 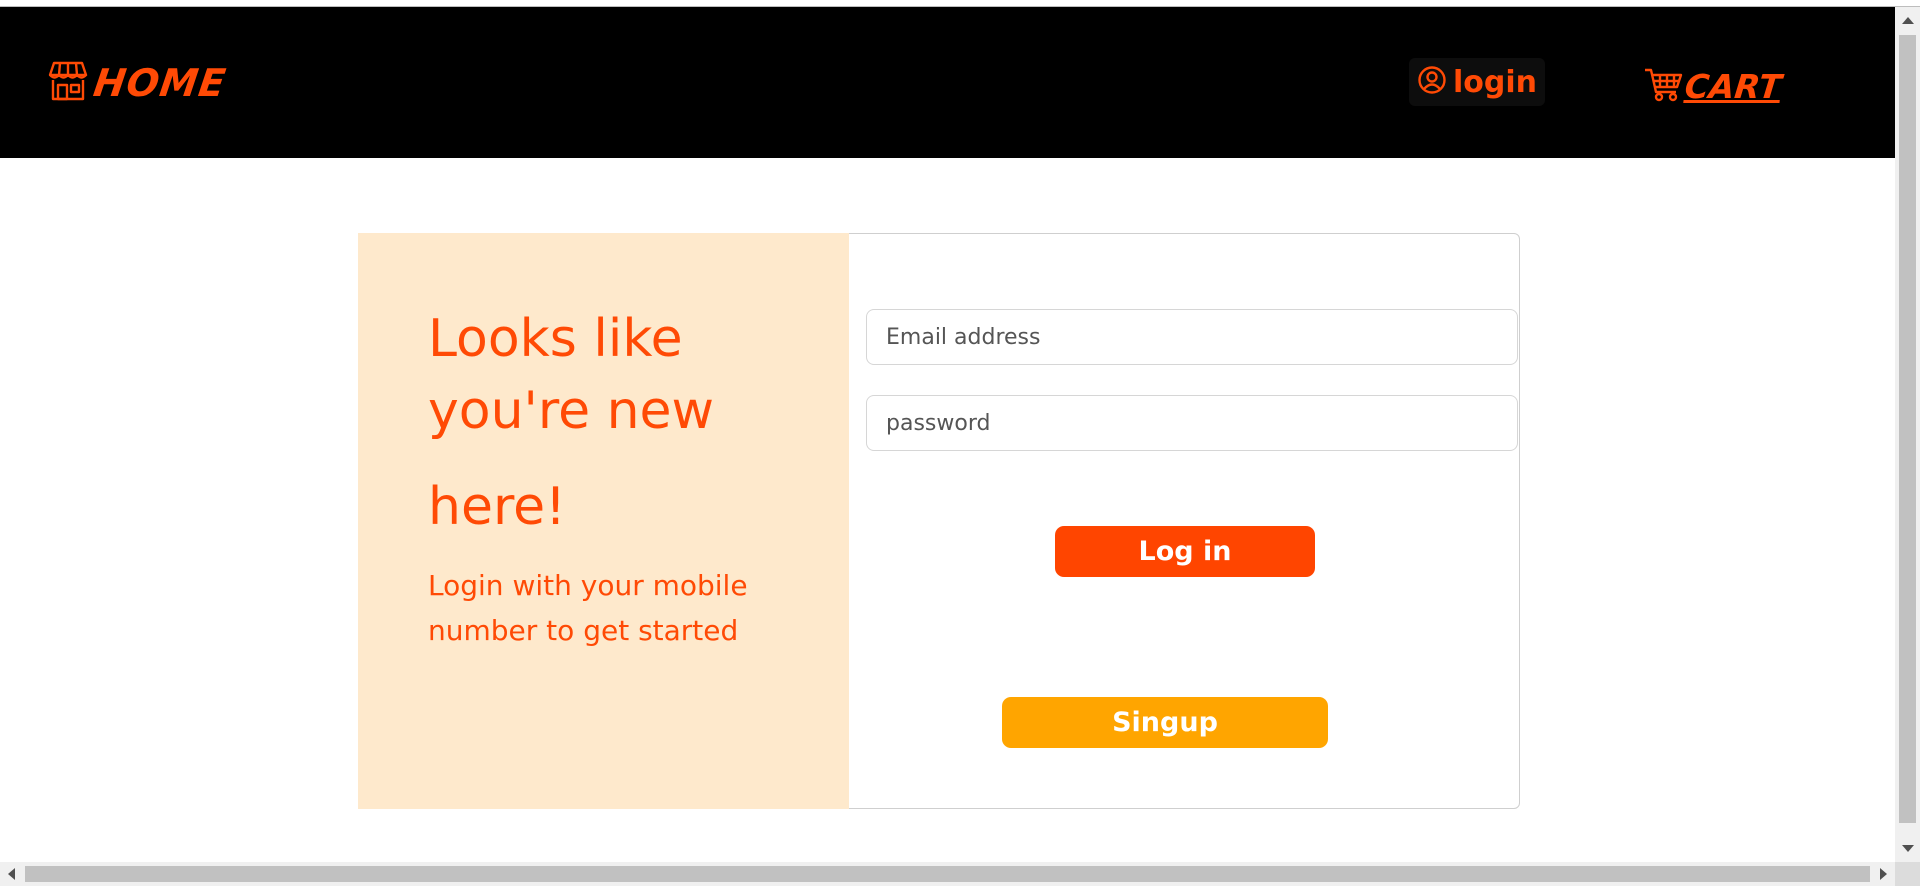 I want to click on scroll-right-arrow-icon, so click(x=1883, y=874).